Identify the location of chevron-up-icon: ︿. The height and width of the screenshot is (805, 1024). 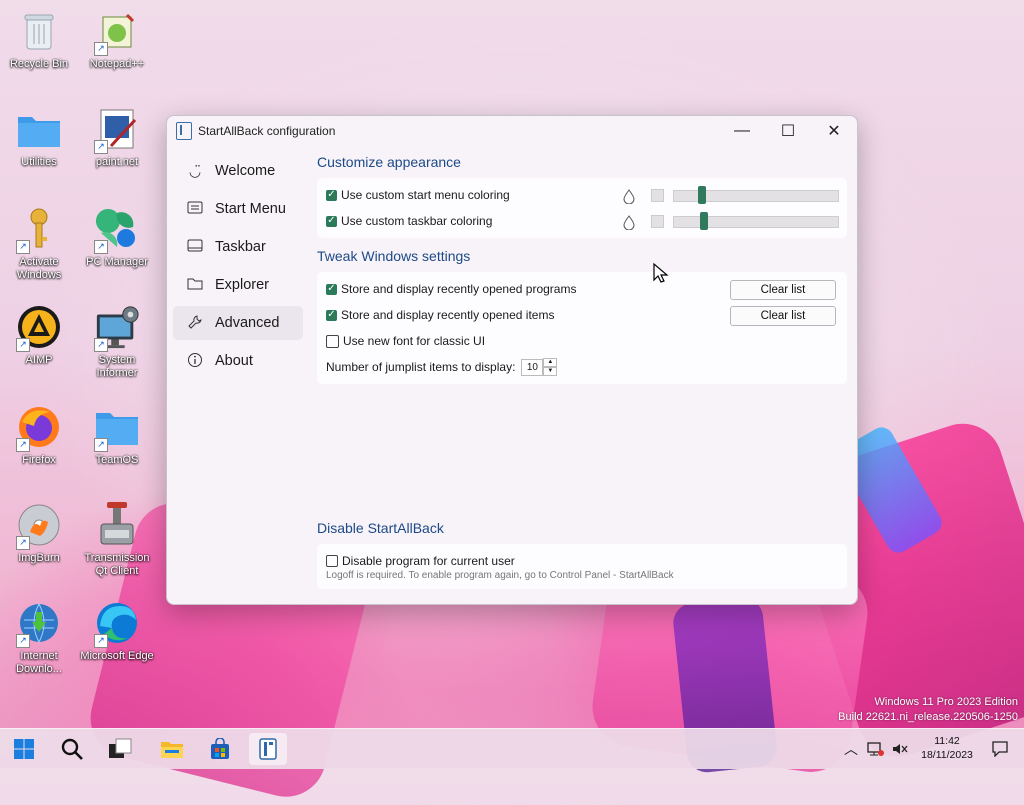
(851, 749).